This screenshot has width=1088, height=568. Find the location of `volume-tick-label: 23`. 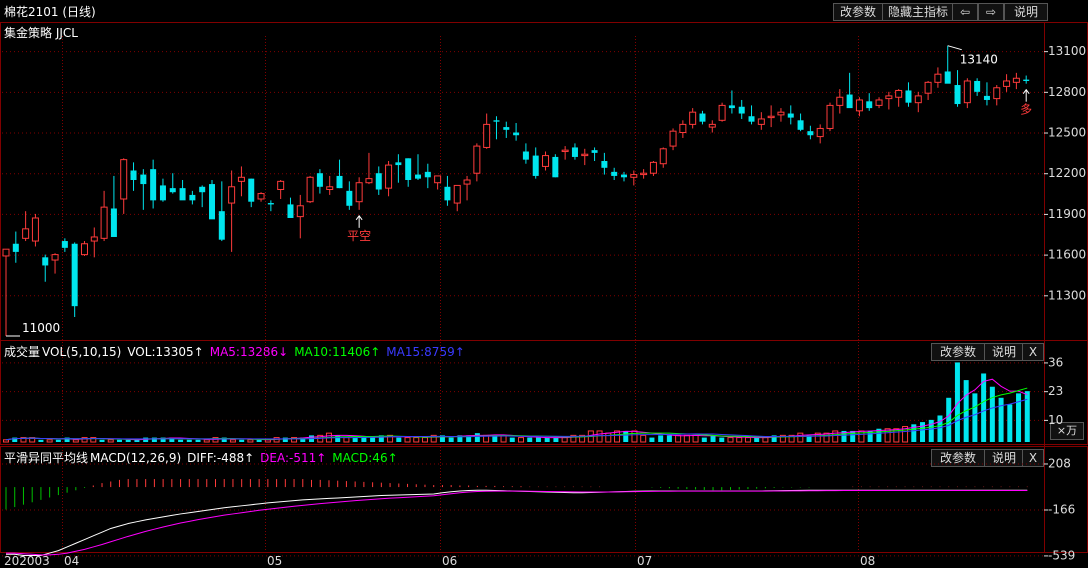

volume-tick-label: 23 is located at coordinates (1055, 391).